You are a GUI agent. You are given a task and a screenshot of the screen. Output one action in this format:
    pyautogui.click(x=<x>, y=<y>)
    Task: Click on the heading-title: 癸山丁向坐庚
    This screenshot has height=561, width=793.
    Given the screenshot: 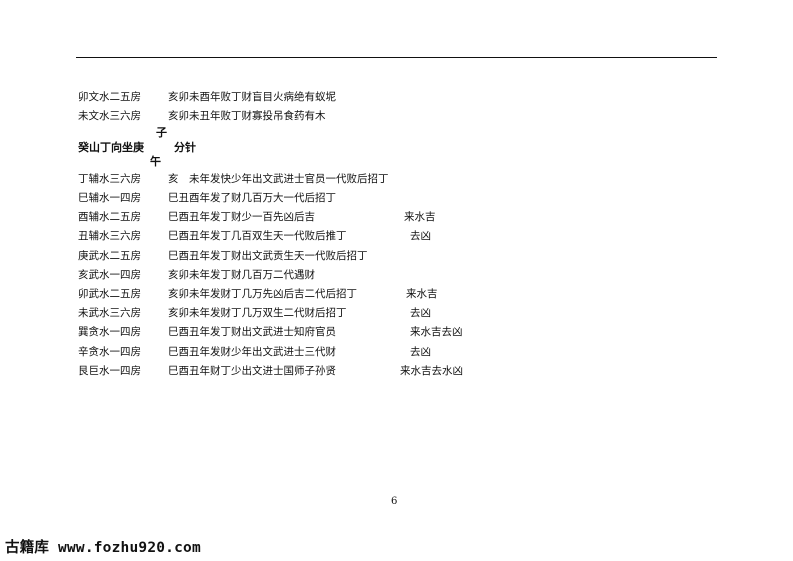 What is the action you would take?
    pyautogui.click(x=111, y=147)
    